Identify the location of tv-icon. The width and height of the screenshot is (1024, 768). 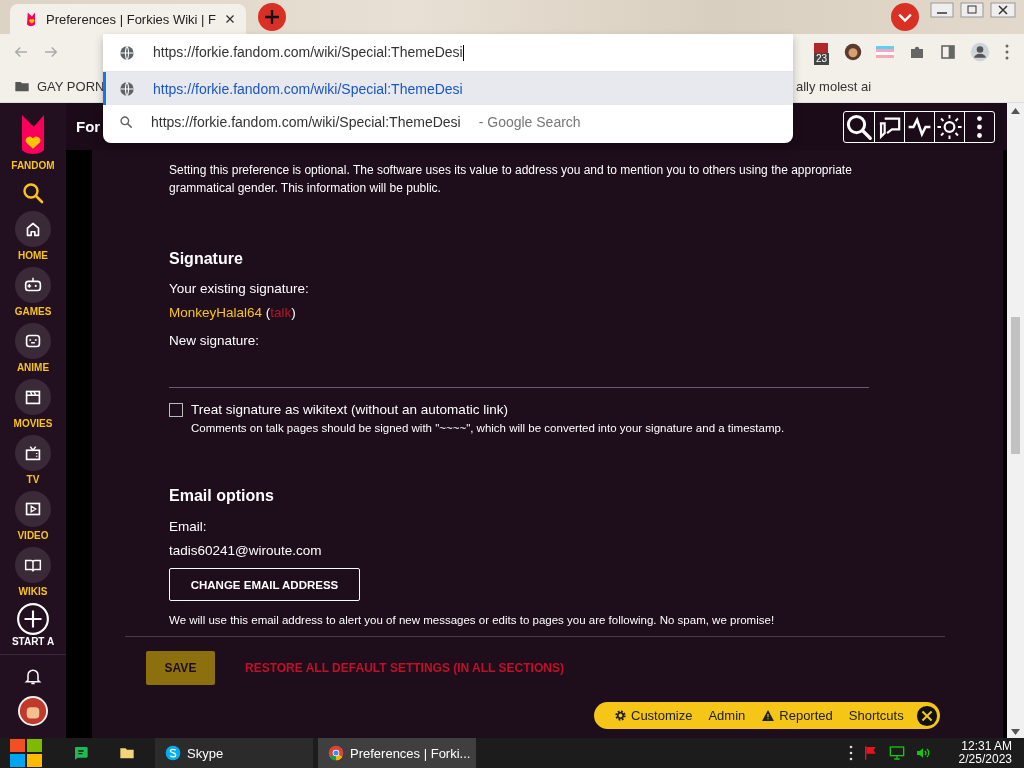
(33, 453).